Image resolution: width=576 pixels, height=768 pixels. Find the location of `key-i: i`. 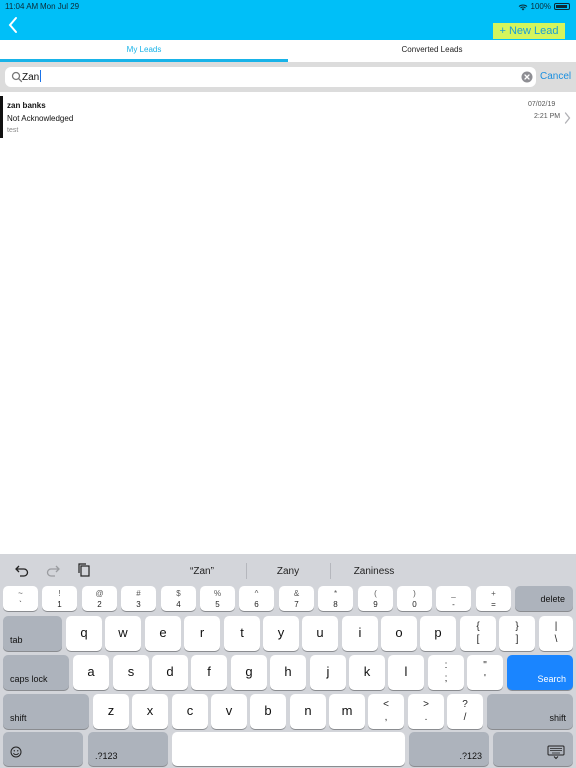

key-i: i is located at coordinates (360, 633).